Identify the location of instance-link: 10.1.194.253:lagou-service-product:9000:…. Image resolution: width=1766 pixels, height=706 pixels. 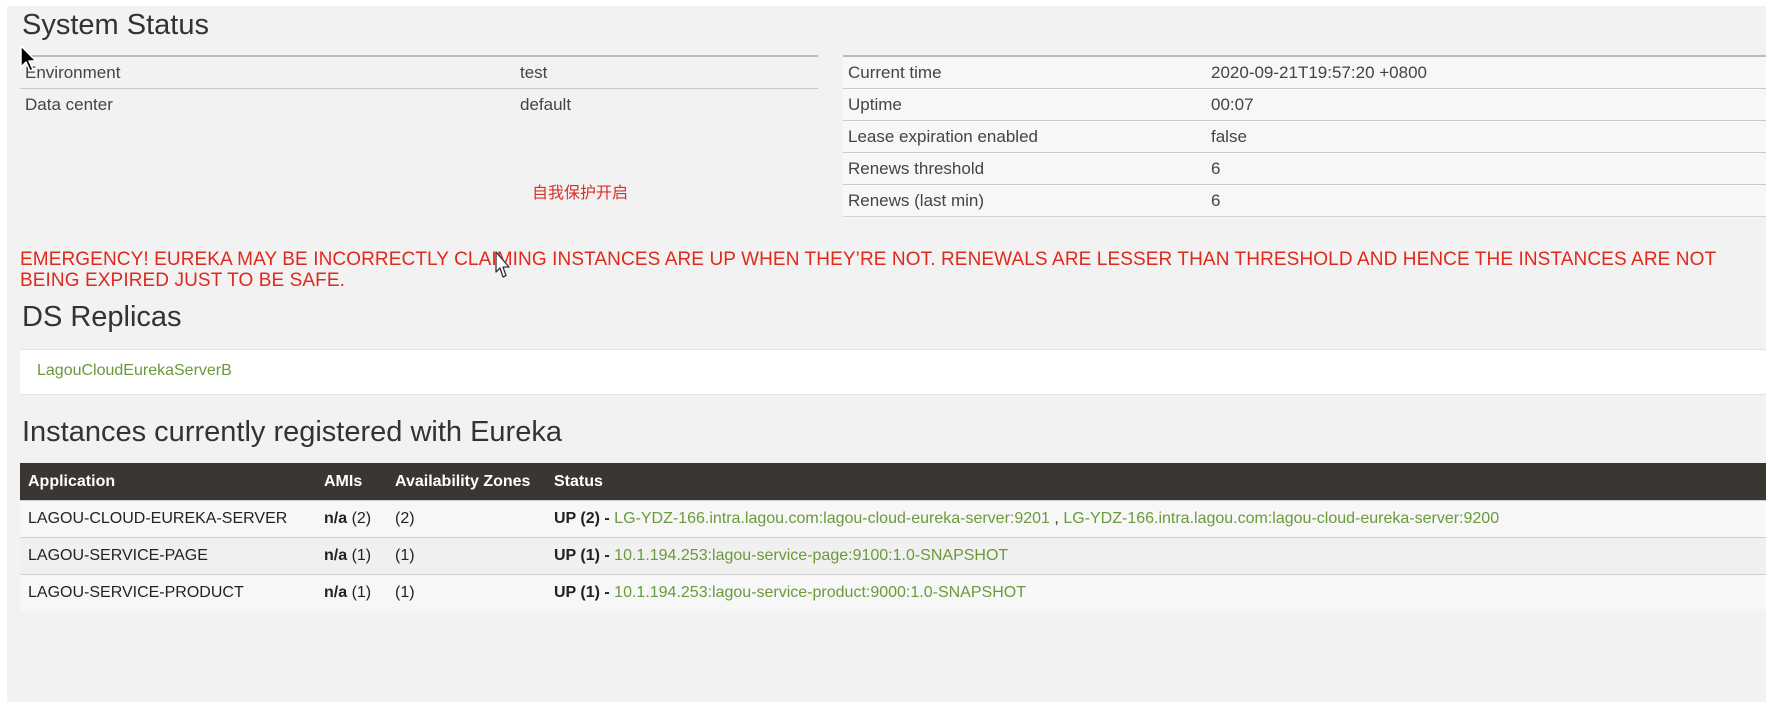
(820, 592).